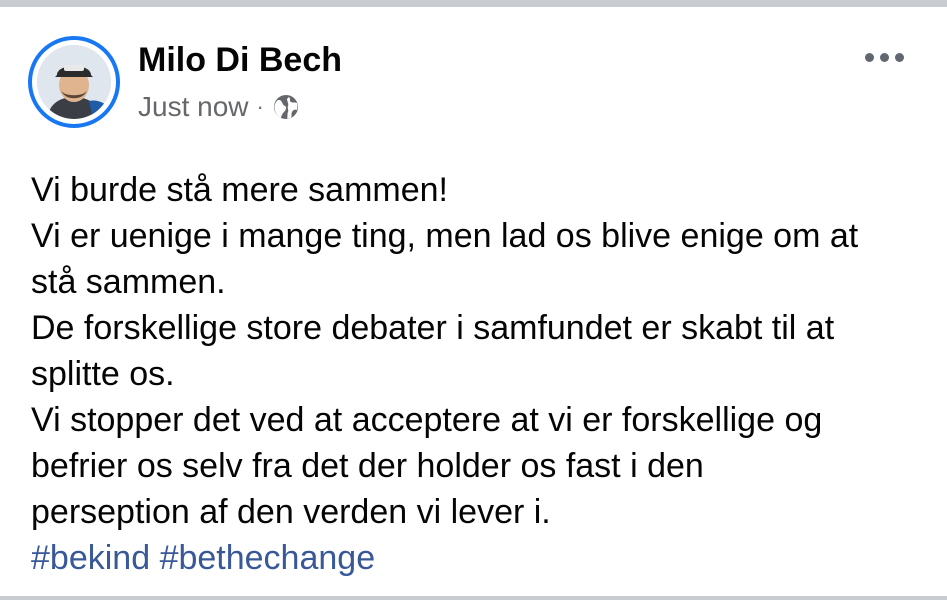 This screenshot has width=947, height=600. I want to click on hashtag-row: #bekind #bethechange, so click(481, 558).